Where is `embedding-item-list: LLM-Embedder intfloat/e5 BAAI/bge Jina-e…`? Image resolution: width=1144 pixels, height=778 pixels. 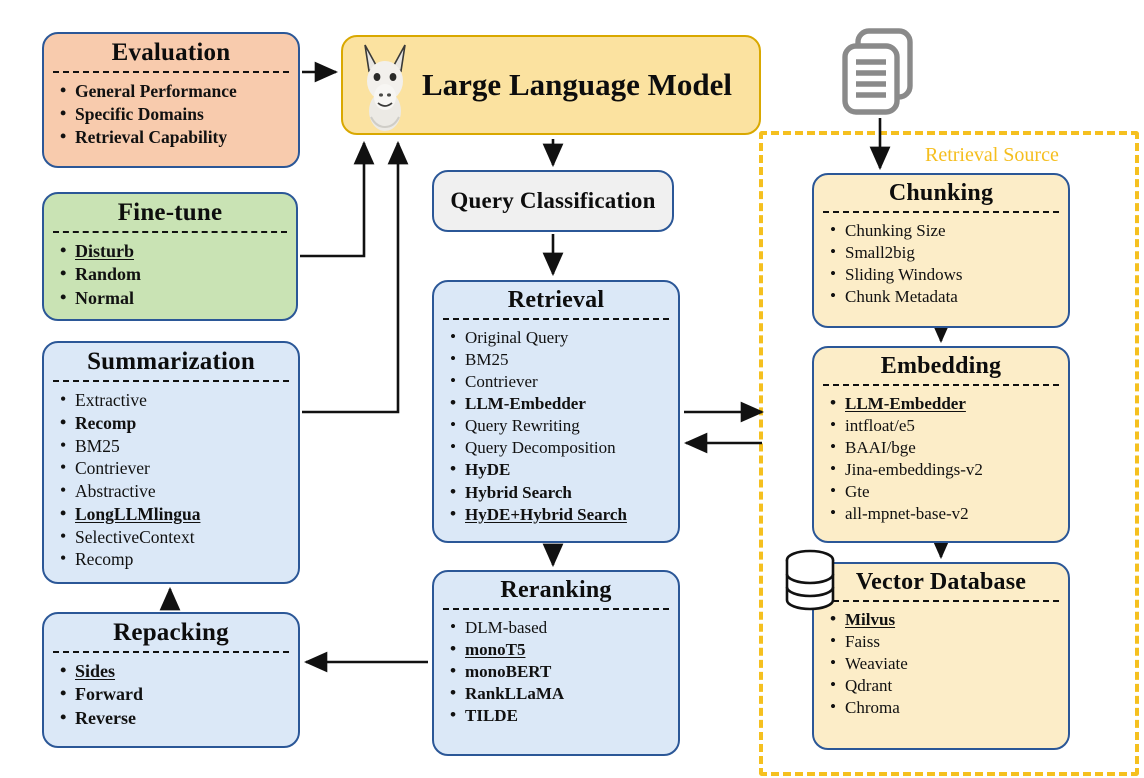
embedding-item-list: LLM-Embedder intfloat/e5 BAAI/bge Jina-e… is located at coordinates (945, 459).